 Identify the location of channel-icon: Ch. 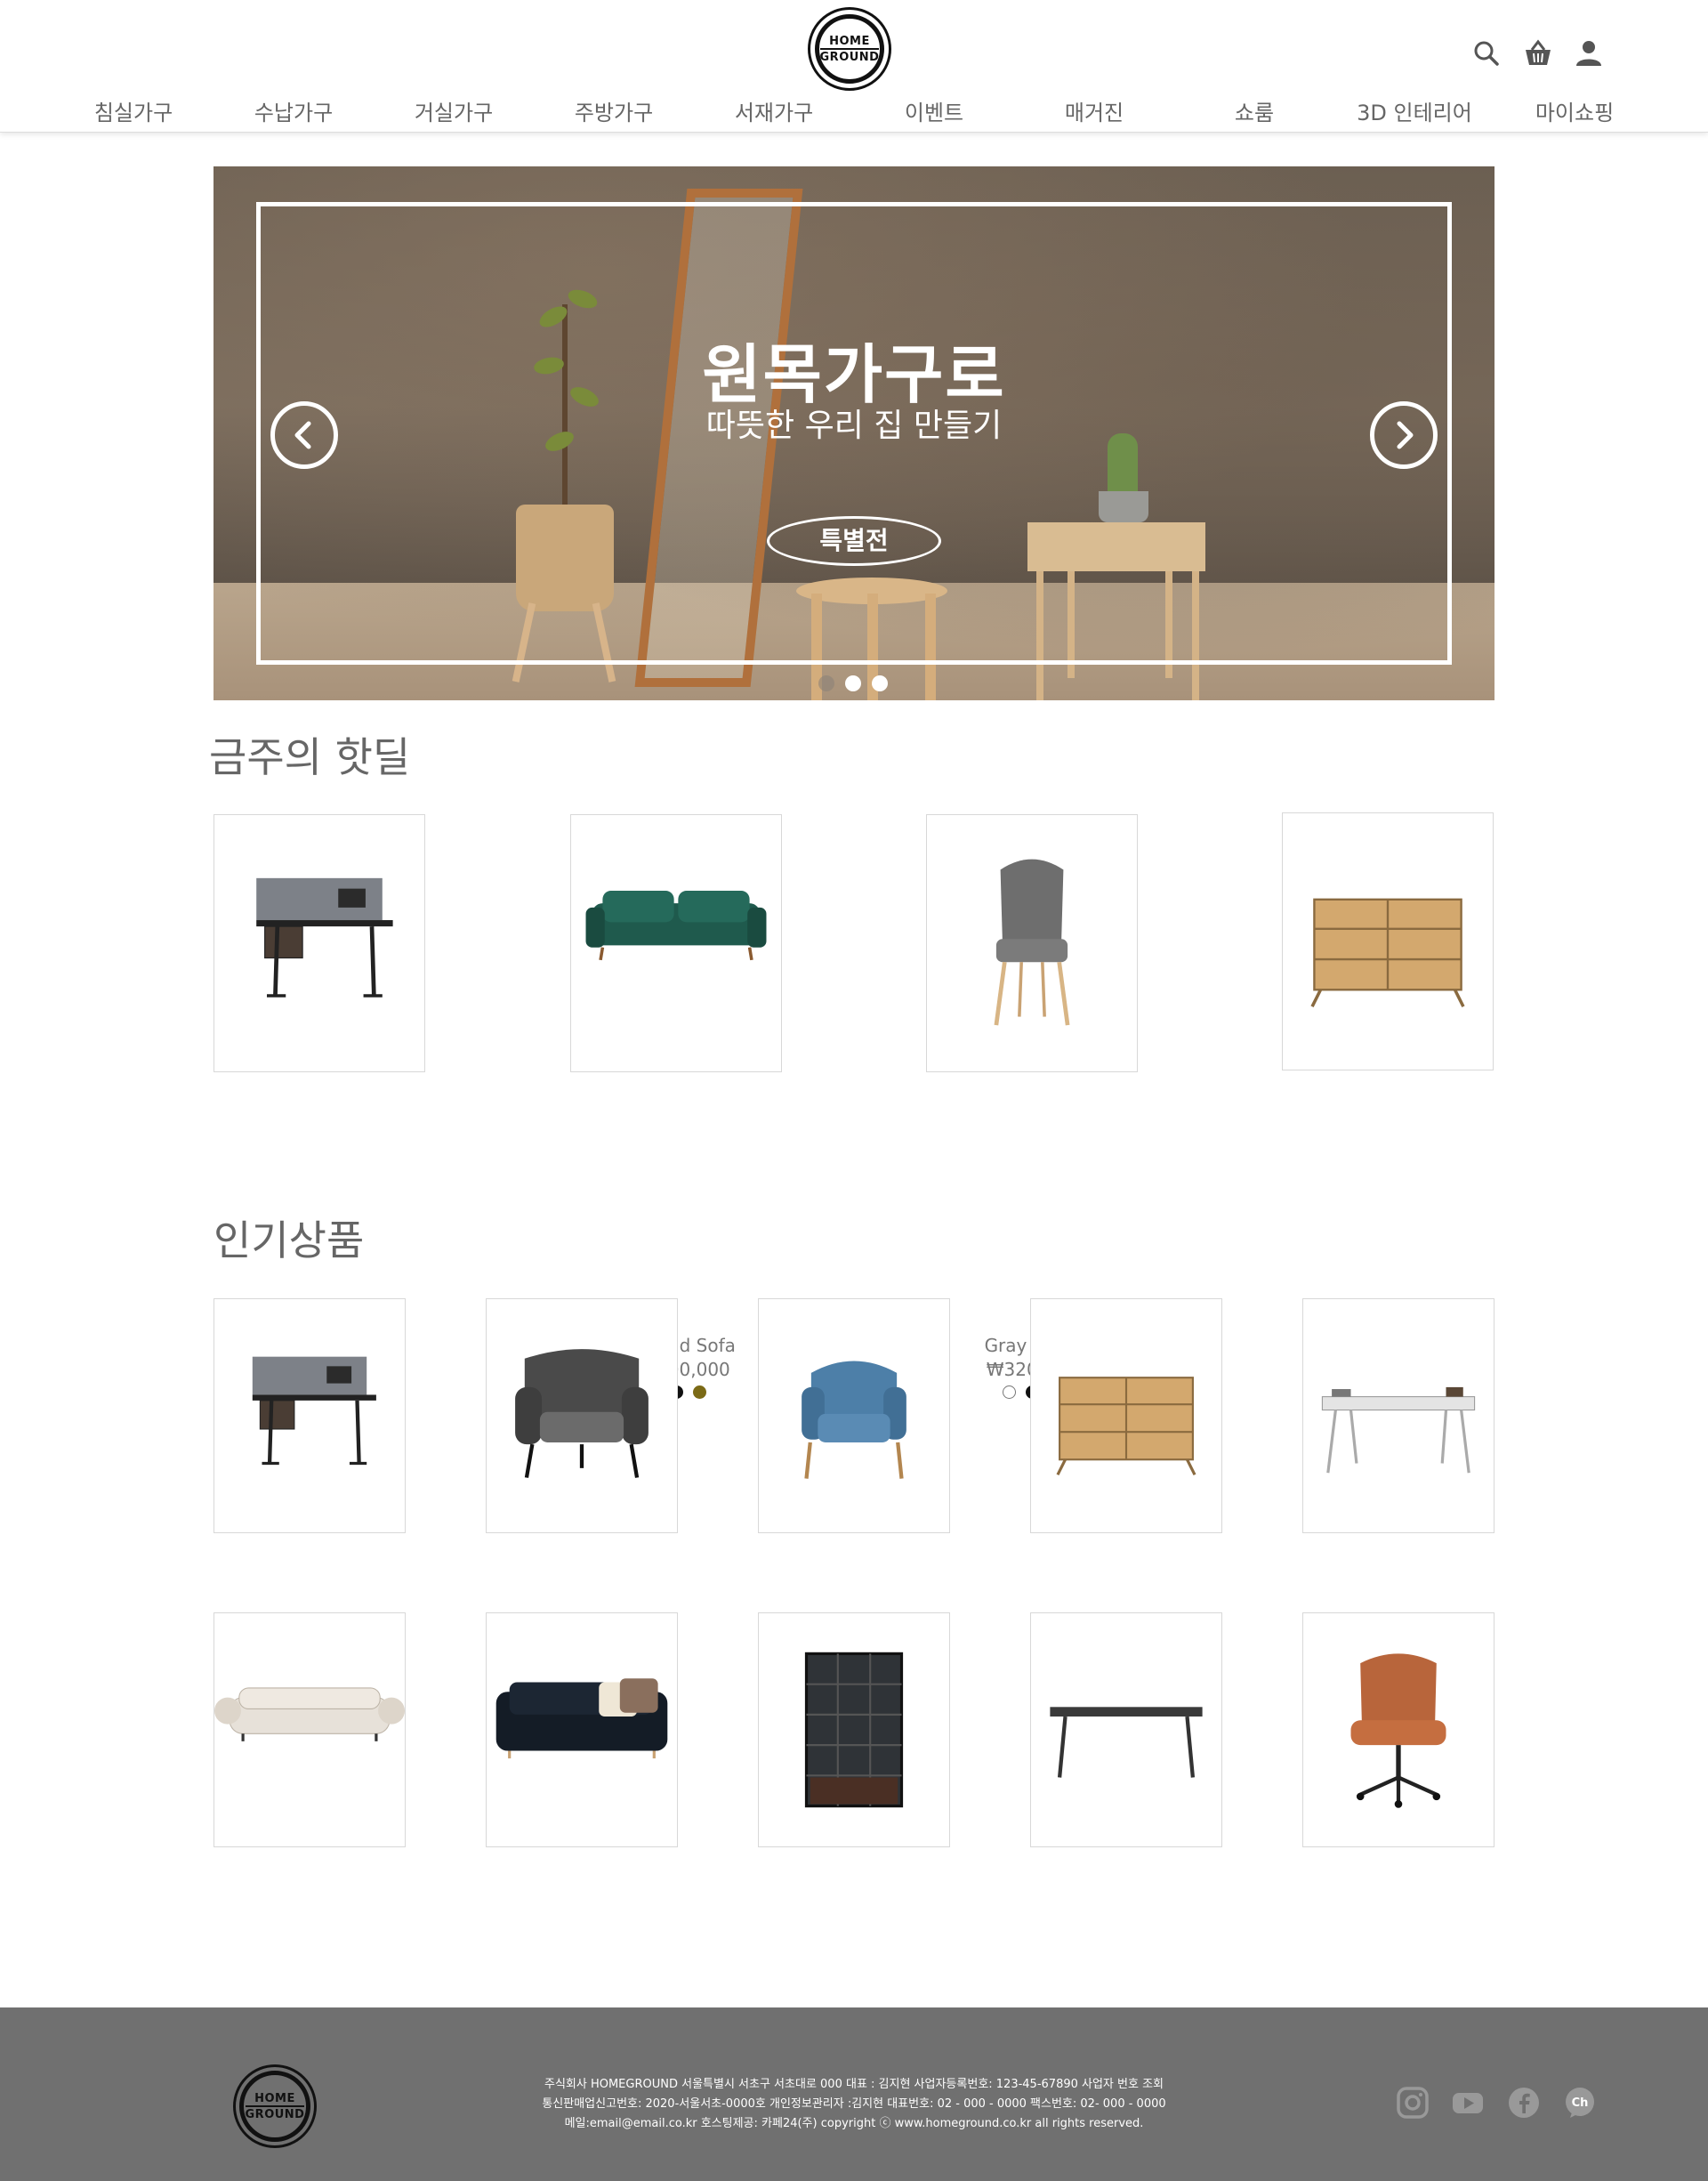
(1580, 2103).